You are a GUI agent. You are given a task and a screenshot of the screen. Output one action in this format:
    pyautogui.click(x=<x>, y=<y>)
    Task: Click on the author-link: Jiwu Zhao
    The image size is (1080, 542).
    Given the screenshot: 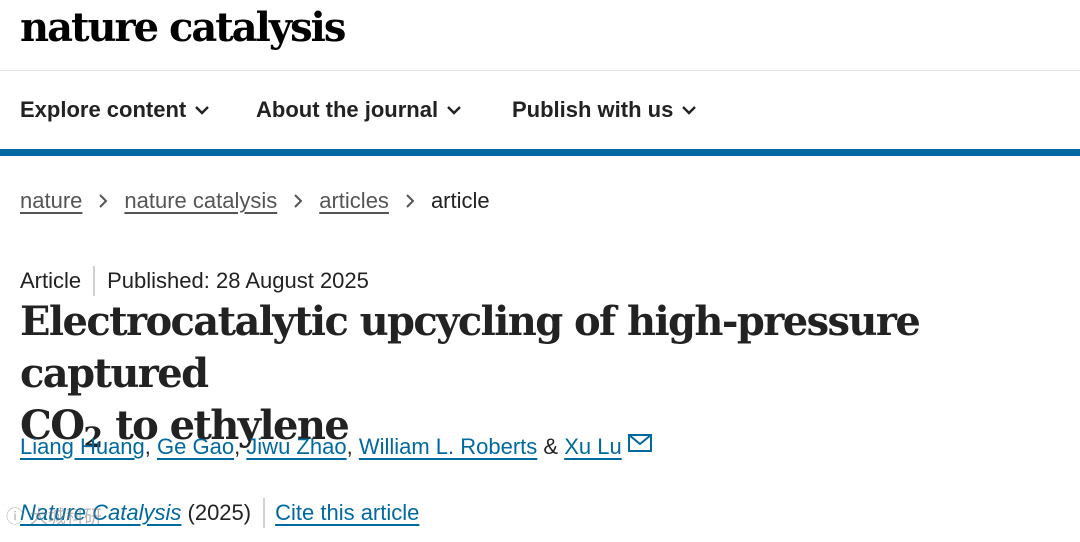 What is the action you would take?
    pyautogui.click(x=296, y=447)
    